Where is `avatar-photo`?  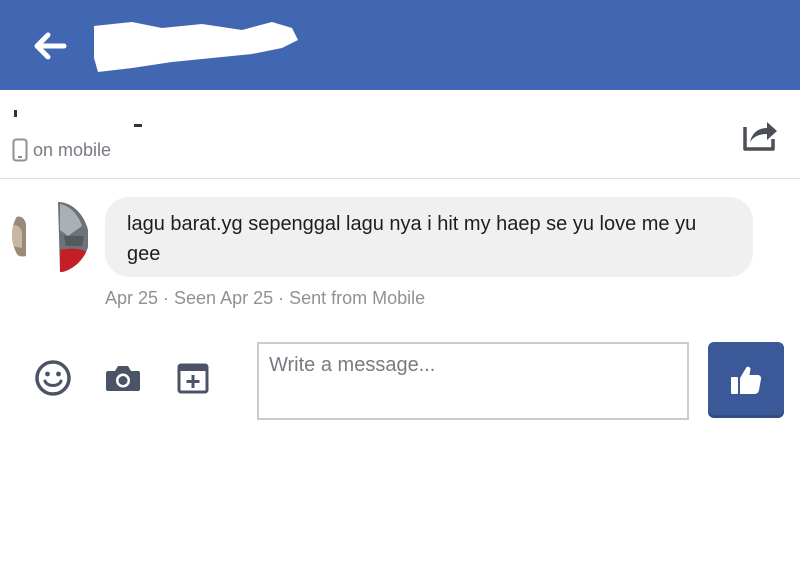
avatar-photo is located at coordinates (51, 235).